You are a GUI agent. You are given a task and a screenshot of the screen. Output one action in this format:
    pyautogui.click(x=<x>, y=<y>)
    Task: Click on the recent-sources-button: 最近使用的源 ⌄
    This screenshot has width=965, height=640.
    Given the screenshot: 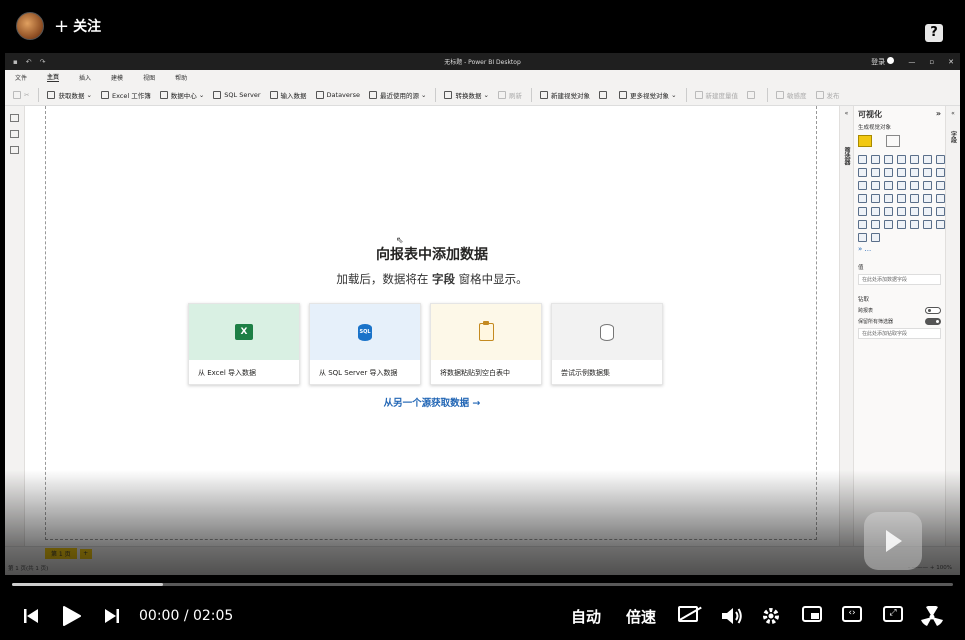 What is the action you would take?
    pyautogui.click(x=397, y=95)
    